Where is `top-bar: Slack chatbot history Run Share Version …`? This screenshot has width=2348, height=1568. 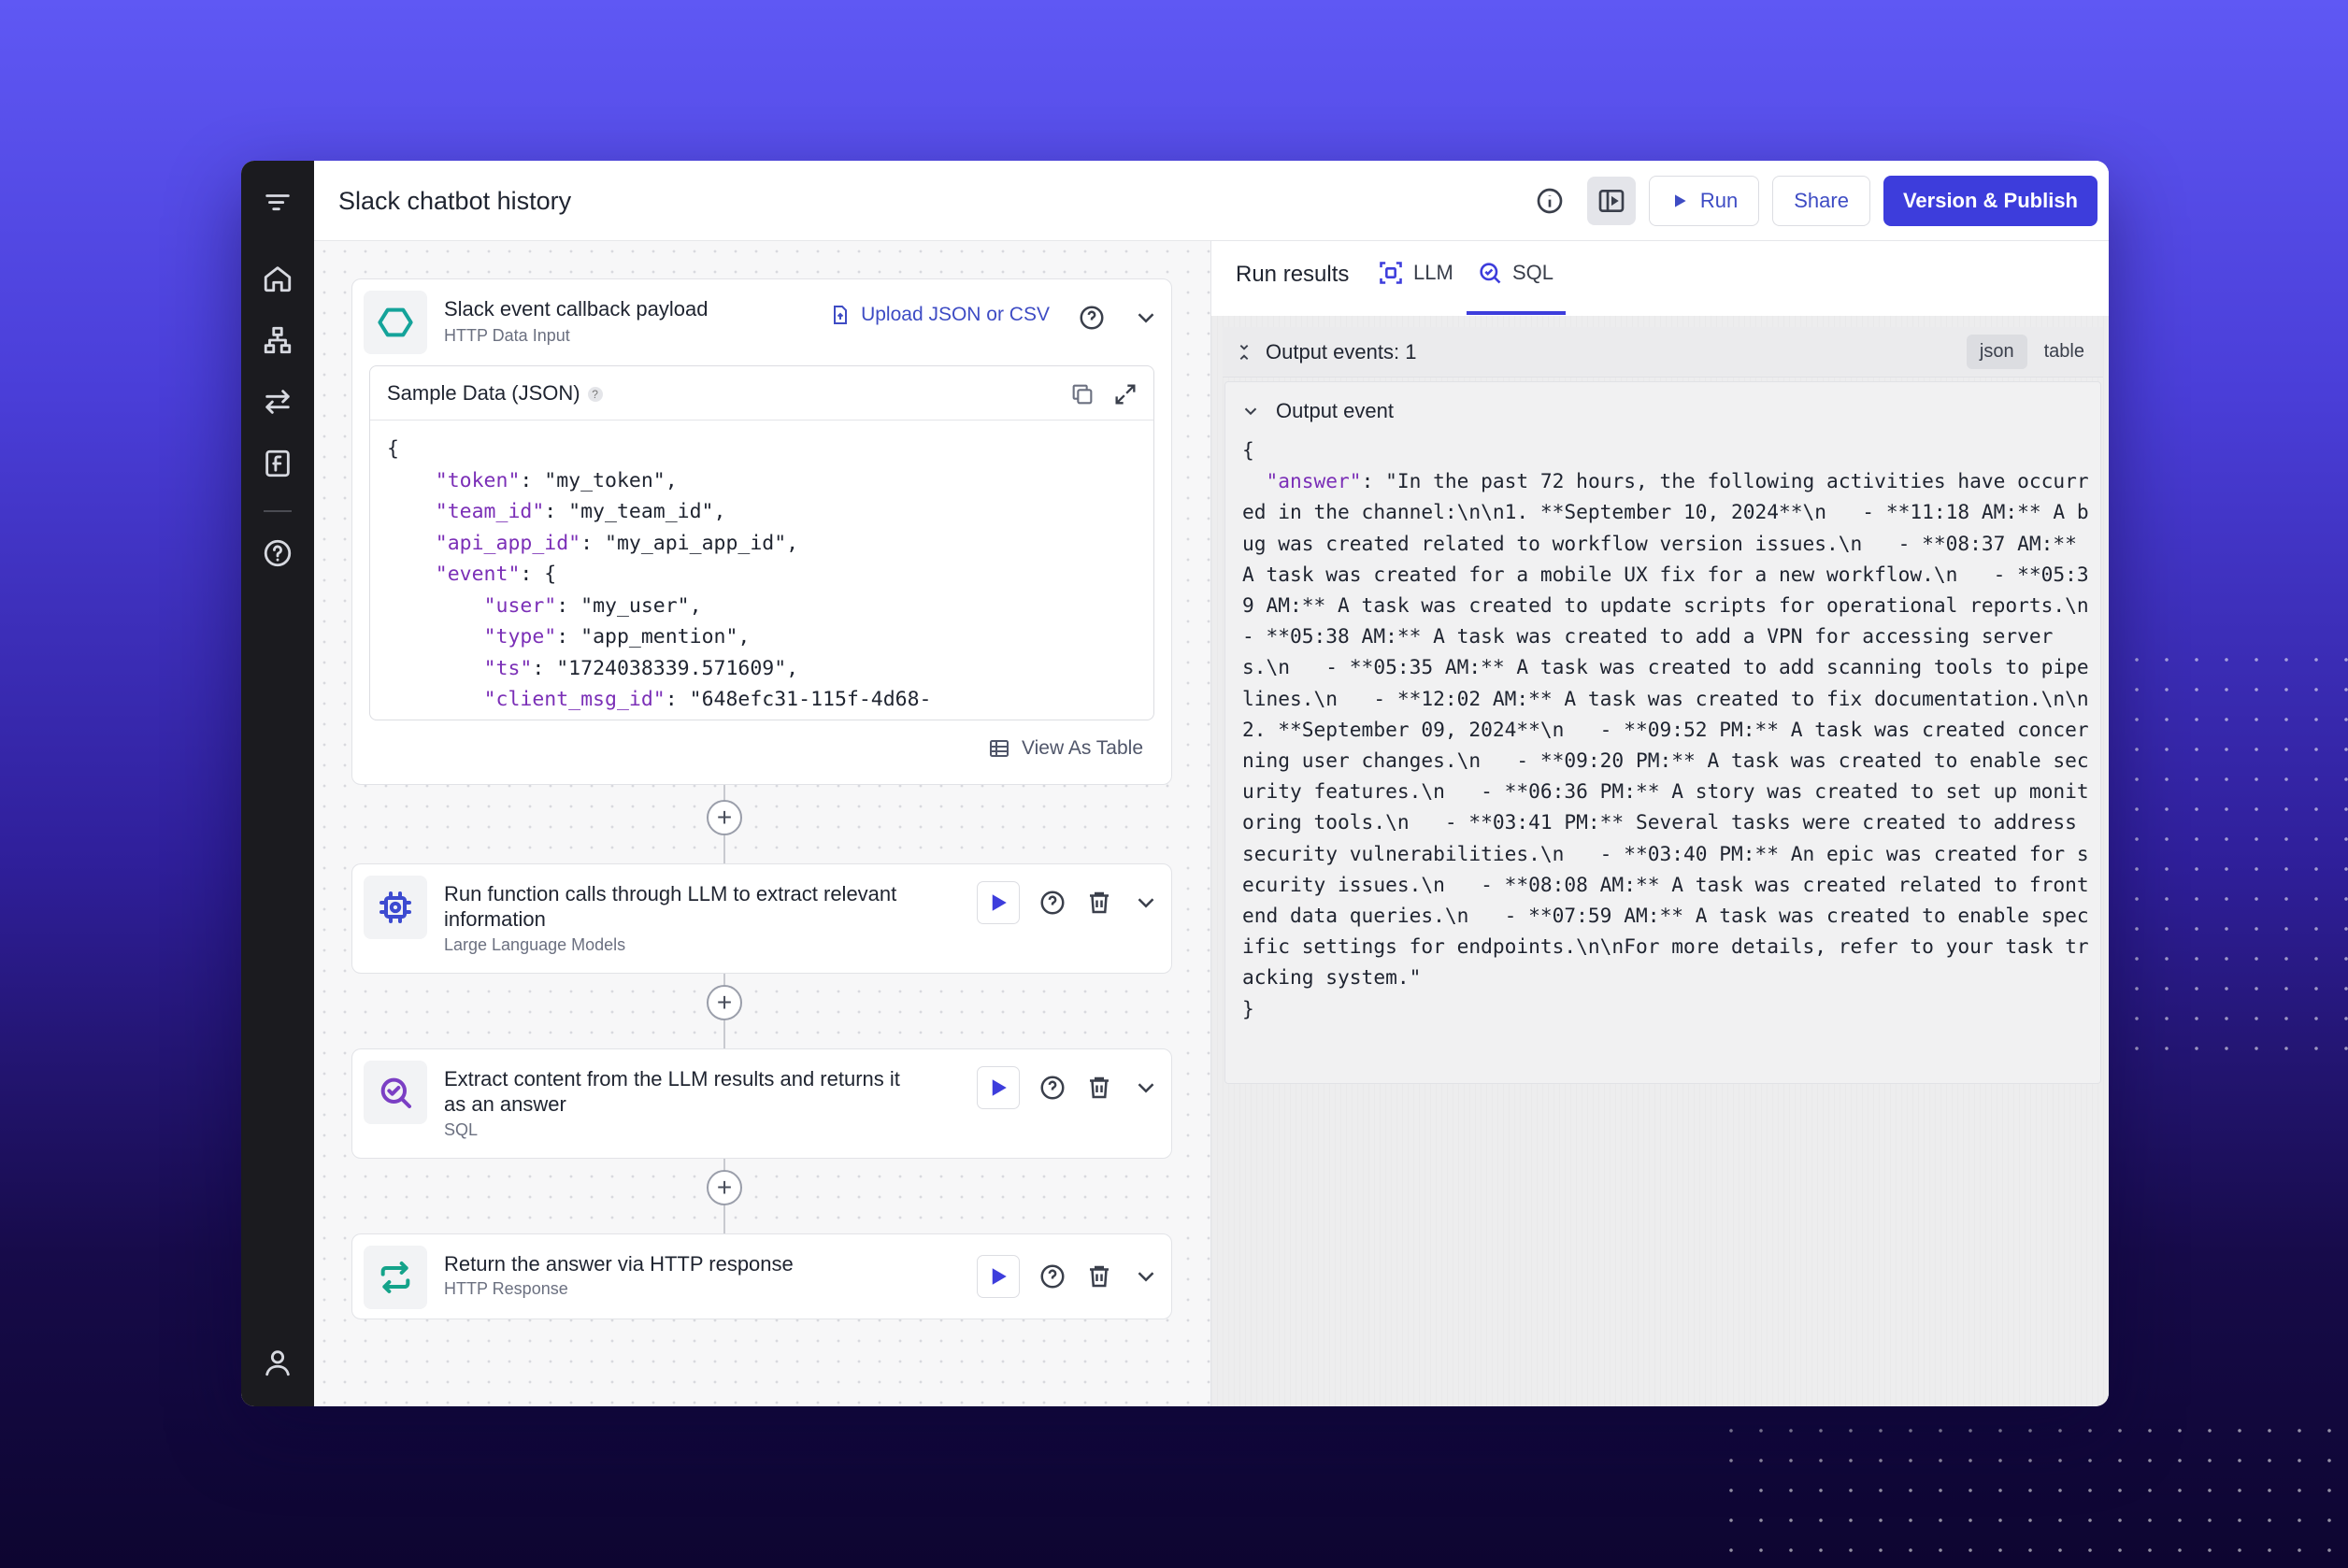
top-bar: Slack chatbot history Run Share Version … is located at coordinates (1211, 201).